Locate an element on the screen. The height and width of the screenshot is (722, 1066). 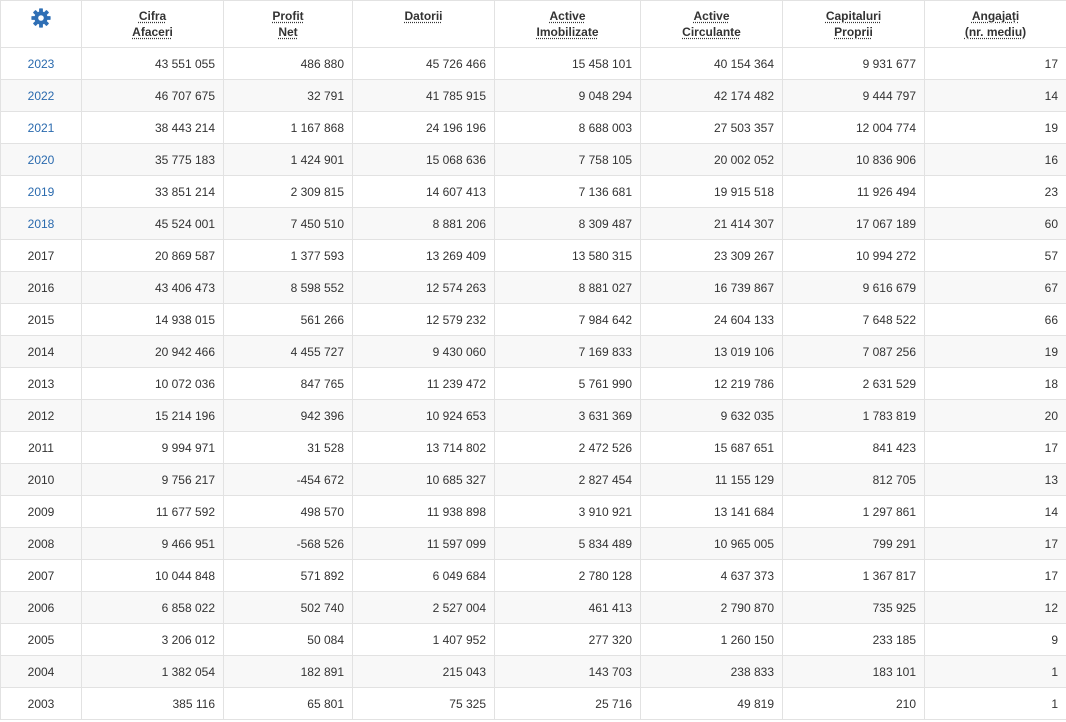
cell-active-circulante: 12 219 786 is located at coordinates (711, 383).